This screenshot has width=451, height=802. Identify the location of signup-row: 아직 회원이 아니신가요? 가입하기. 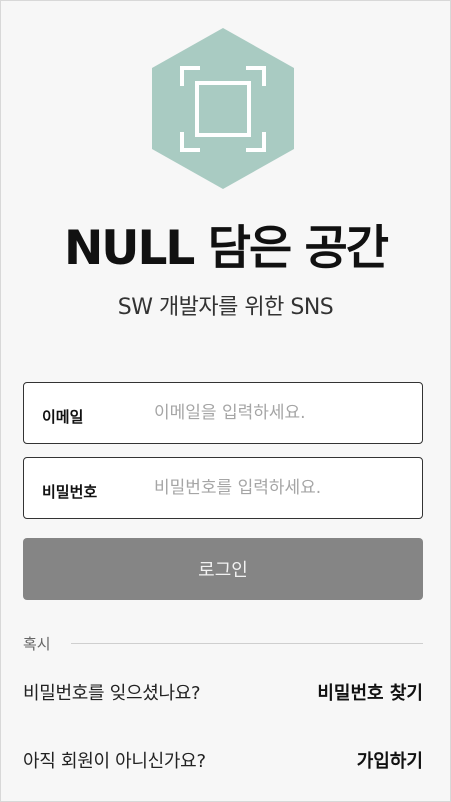
(223, 760).